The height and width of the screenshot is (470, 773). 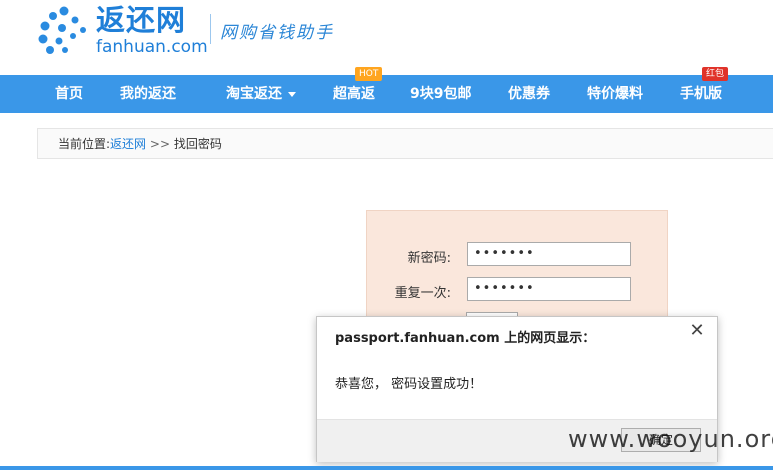 What do you see at coordinates (210, 29) in the screenshot?
I see `slogan-divider` at bounding box center [210, 29].